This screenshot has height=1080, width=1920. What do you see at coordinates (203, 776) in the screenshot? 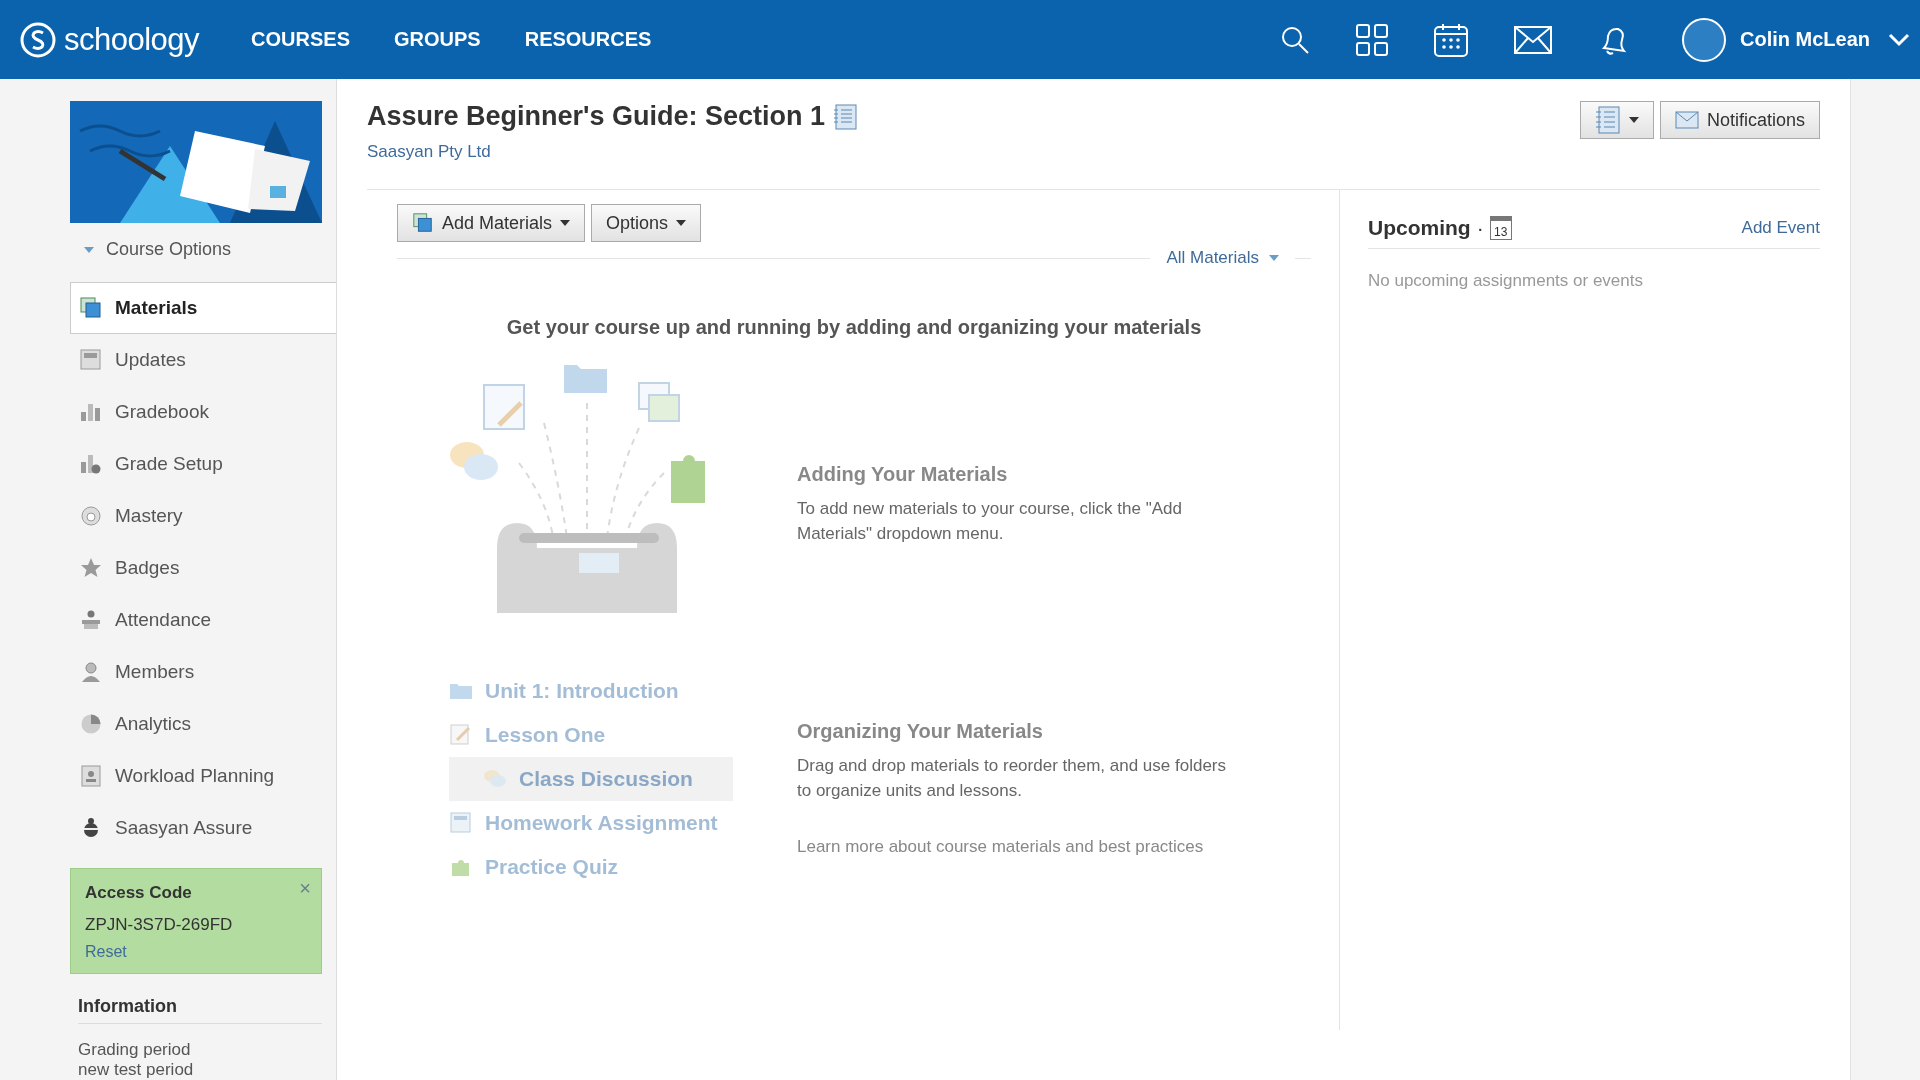
I see `sidebar-item: Workload Planning` at bounding box center [203, 776].